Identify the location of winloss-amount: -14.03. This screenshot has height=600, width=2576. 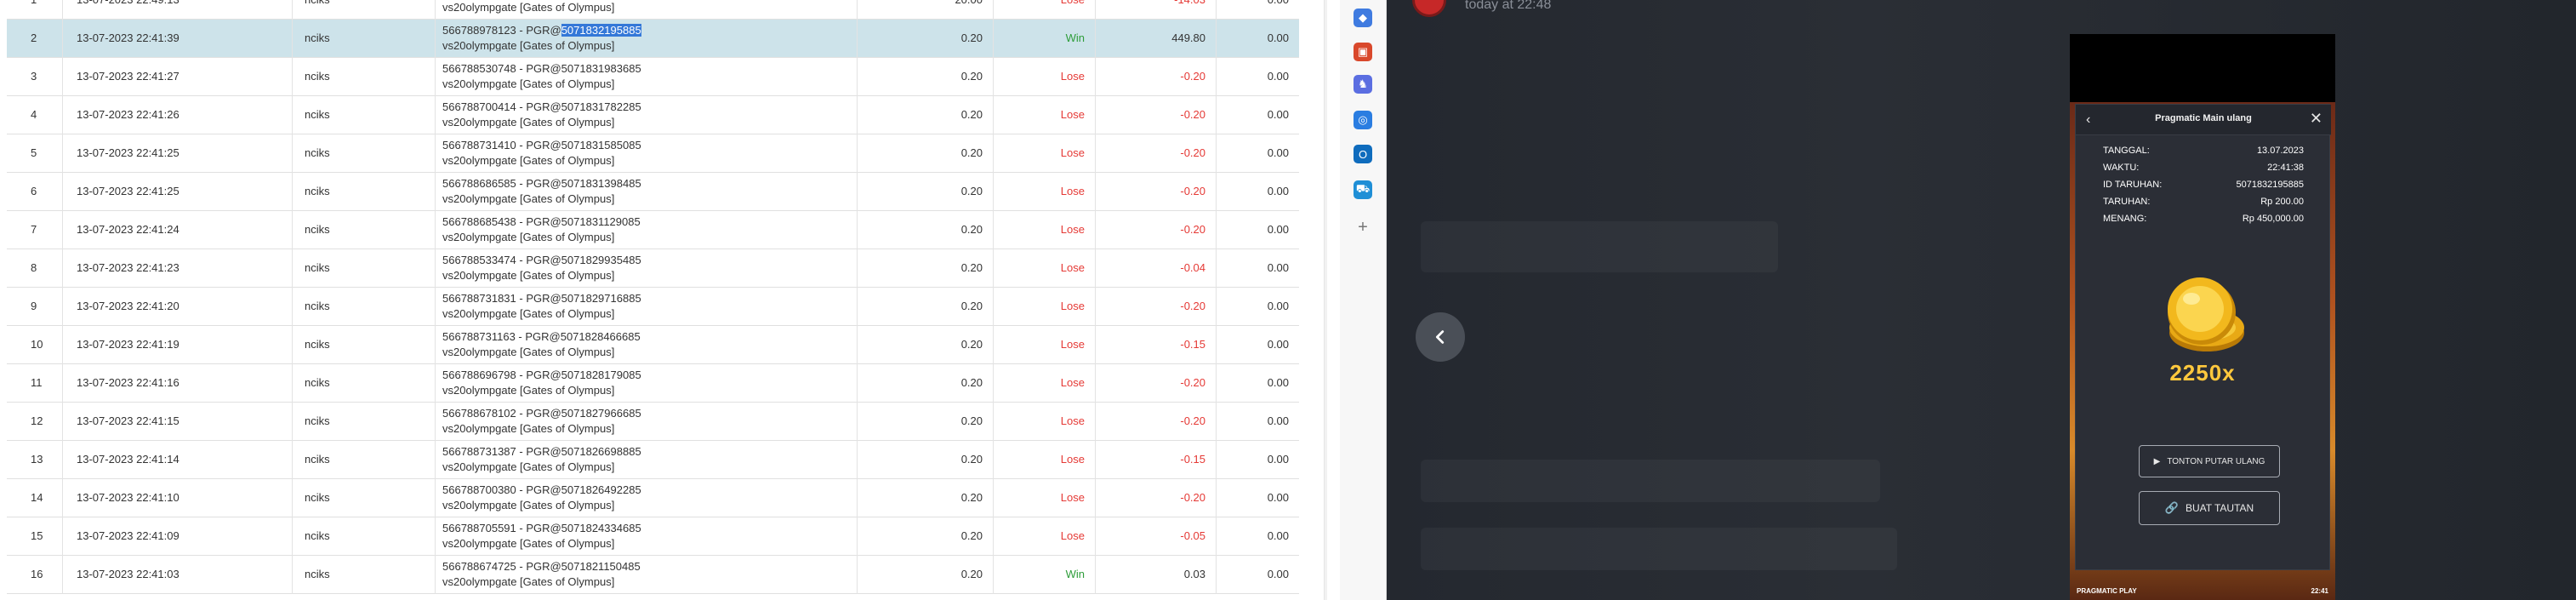
(1189, 3).